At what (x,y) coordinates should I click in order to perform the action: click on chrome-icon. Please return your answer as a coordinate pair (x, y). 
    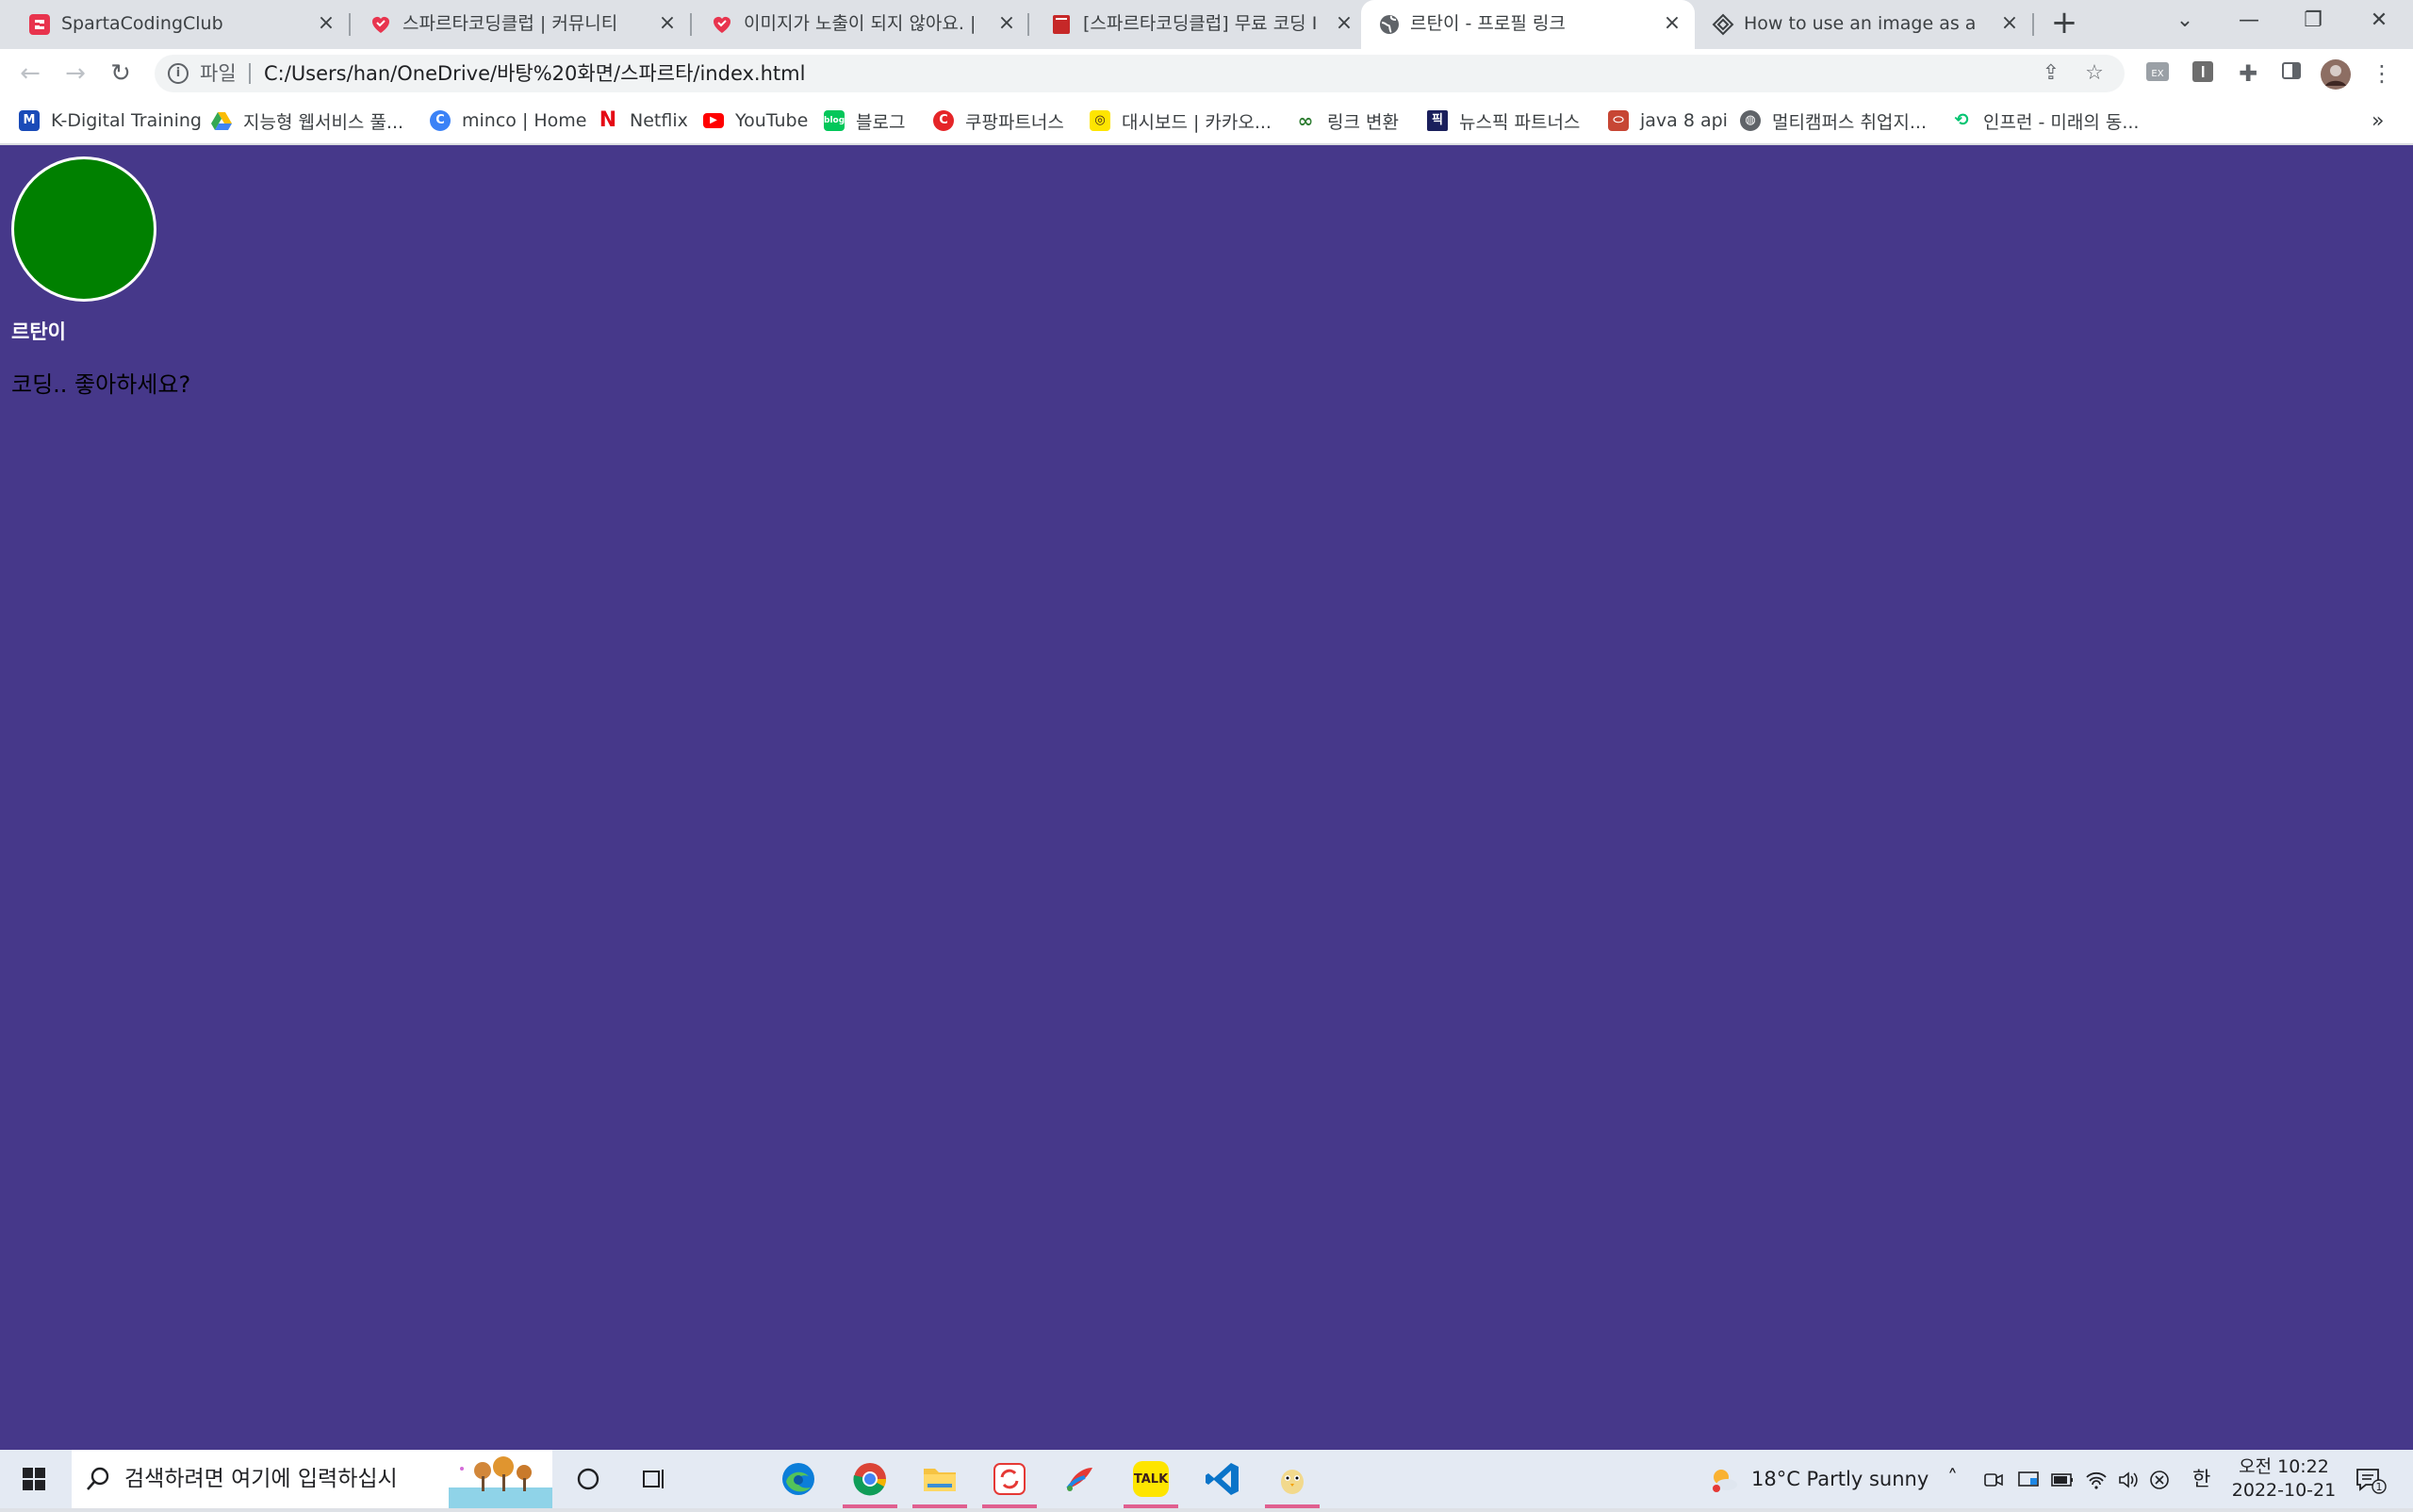
    Looking at the image, I should click on (870, 1479).